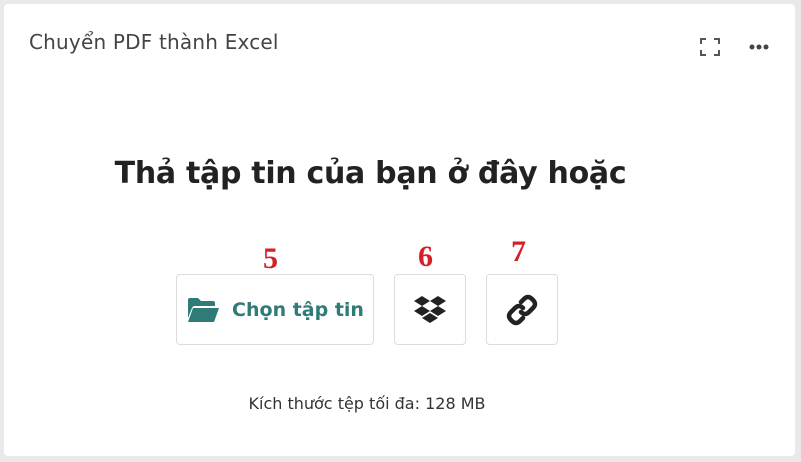  Describe the element at coordinates (425, 256) in the screenshot. I see `annotation-label-6: 6` at that location.